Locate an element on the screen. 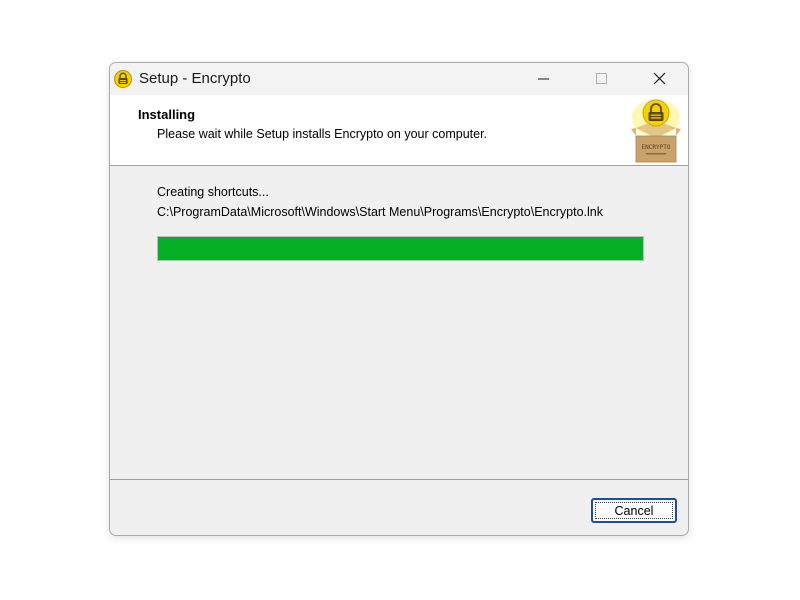  cancel-button: Cancel is located at coordinates (634, 510).